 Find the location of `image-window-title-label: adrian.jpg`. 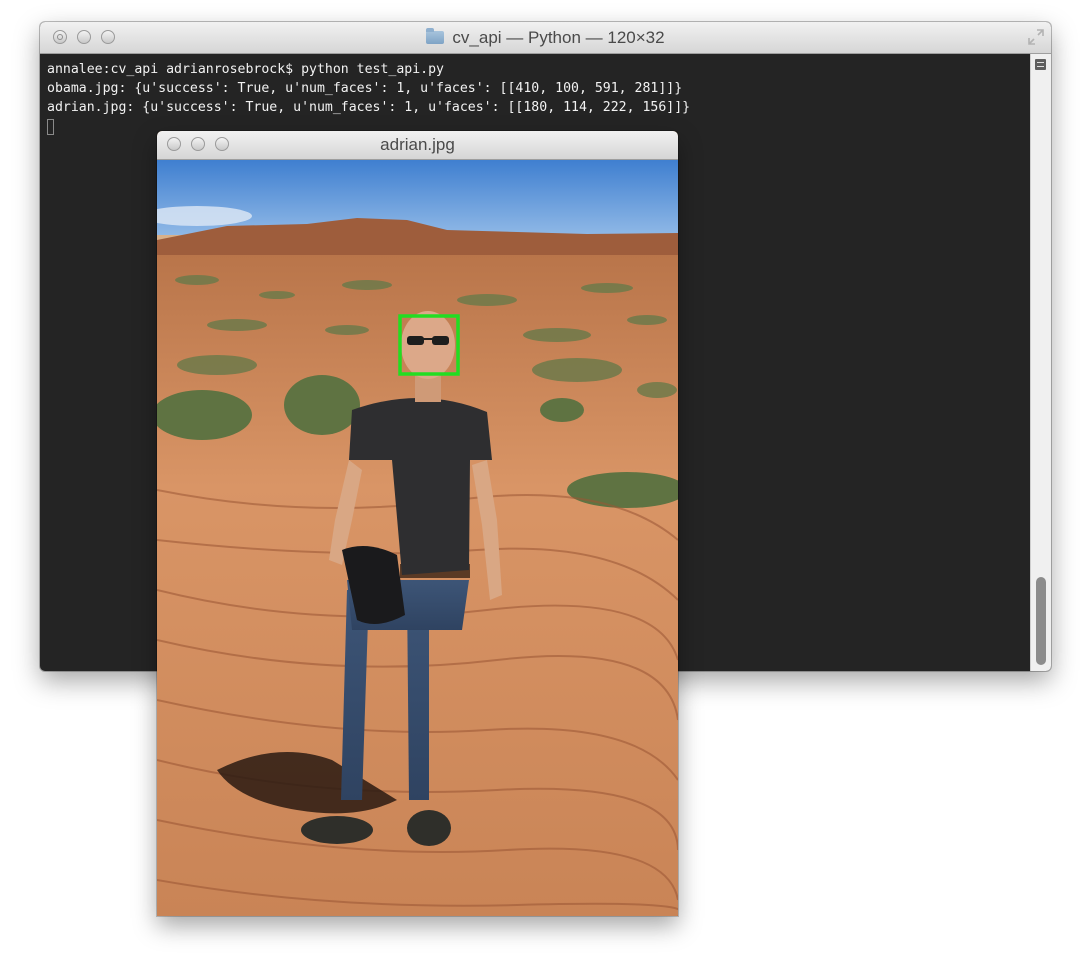

image-window-title-label: adrian.jpg is located at coordinates (417, 144).